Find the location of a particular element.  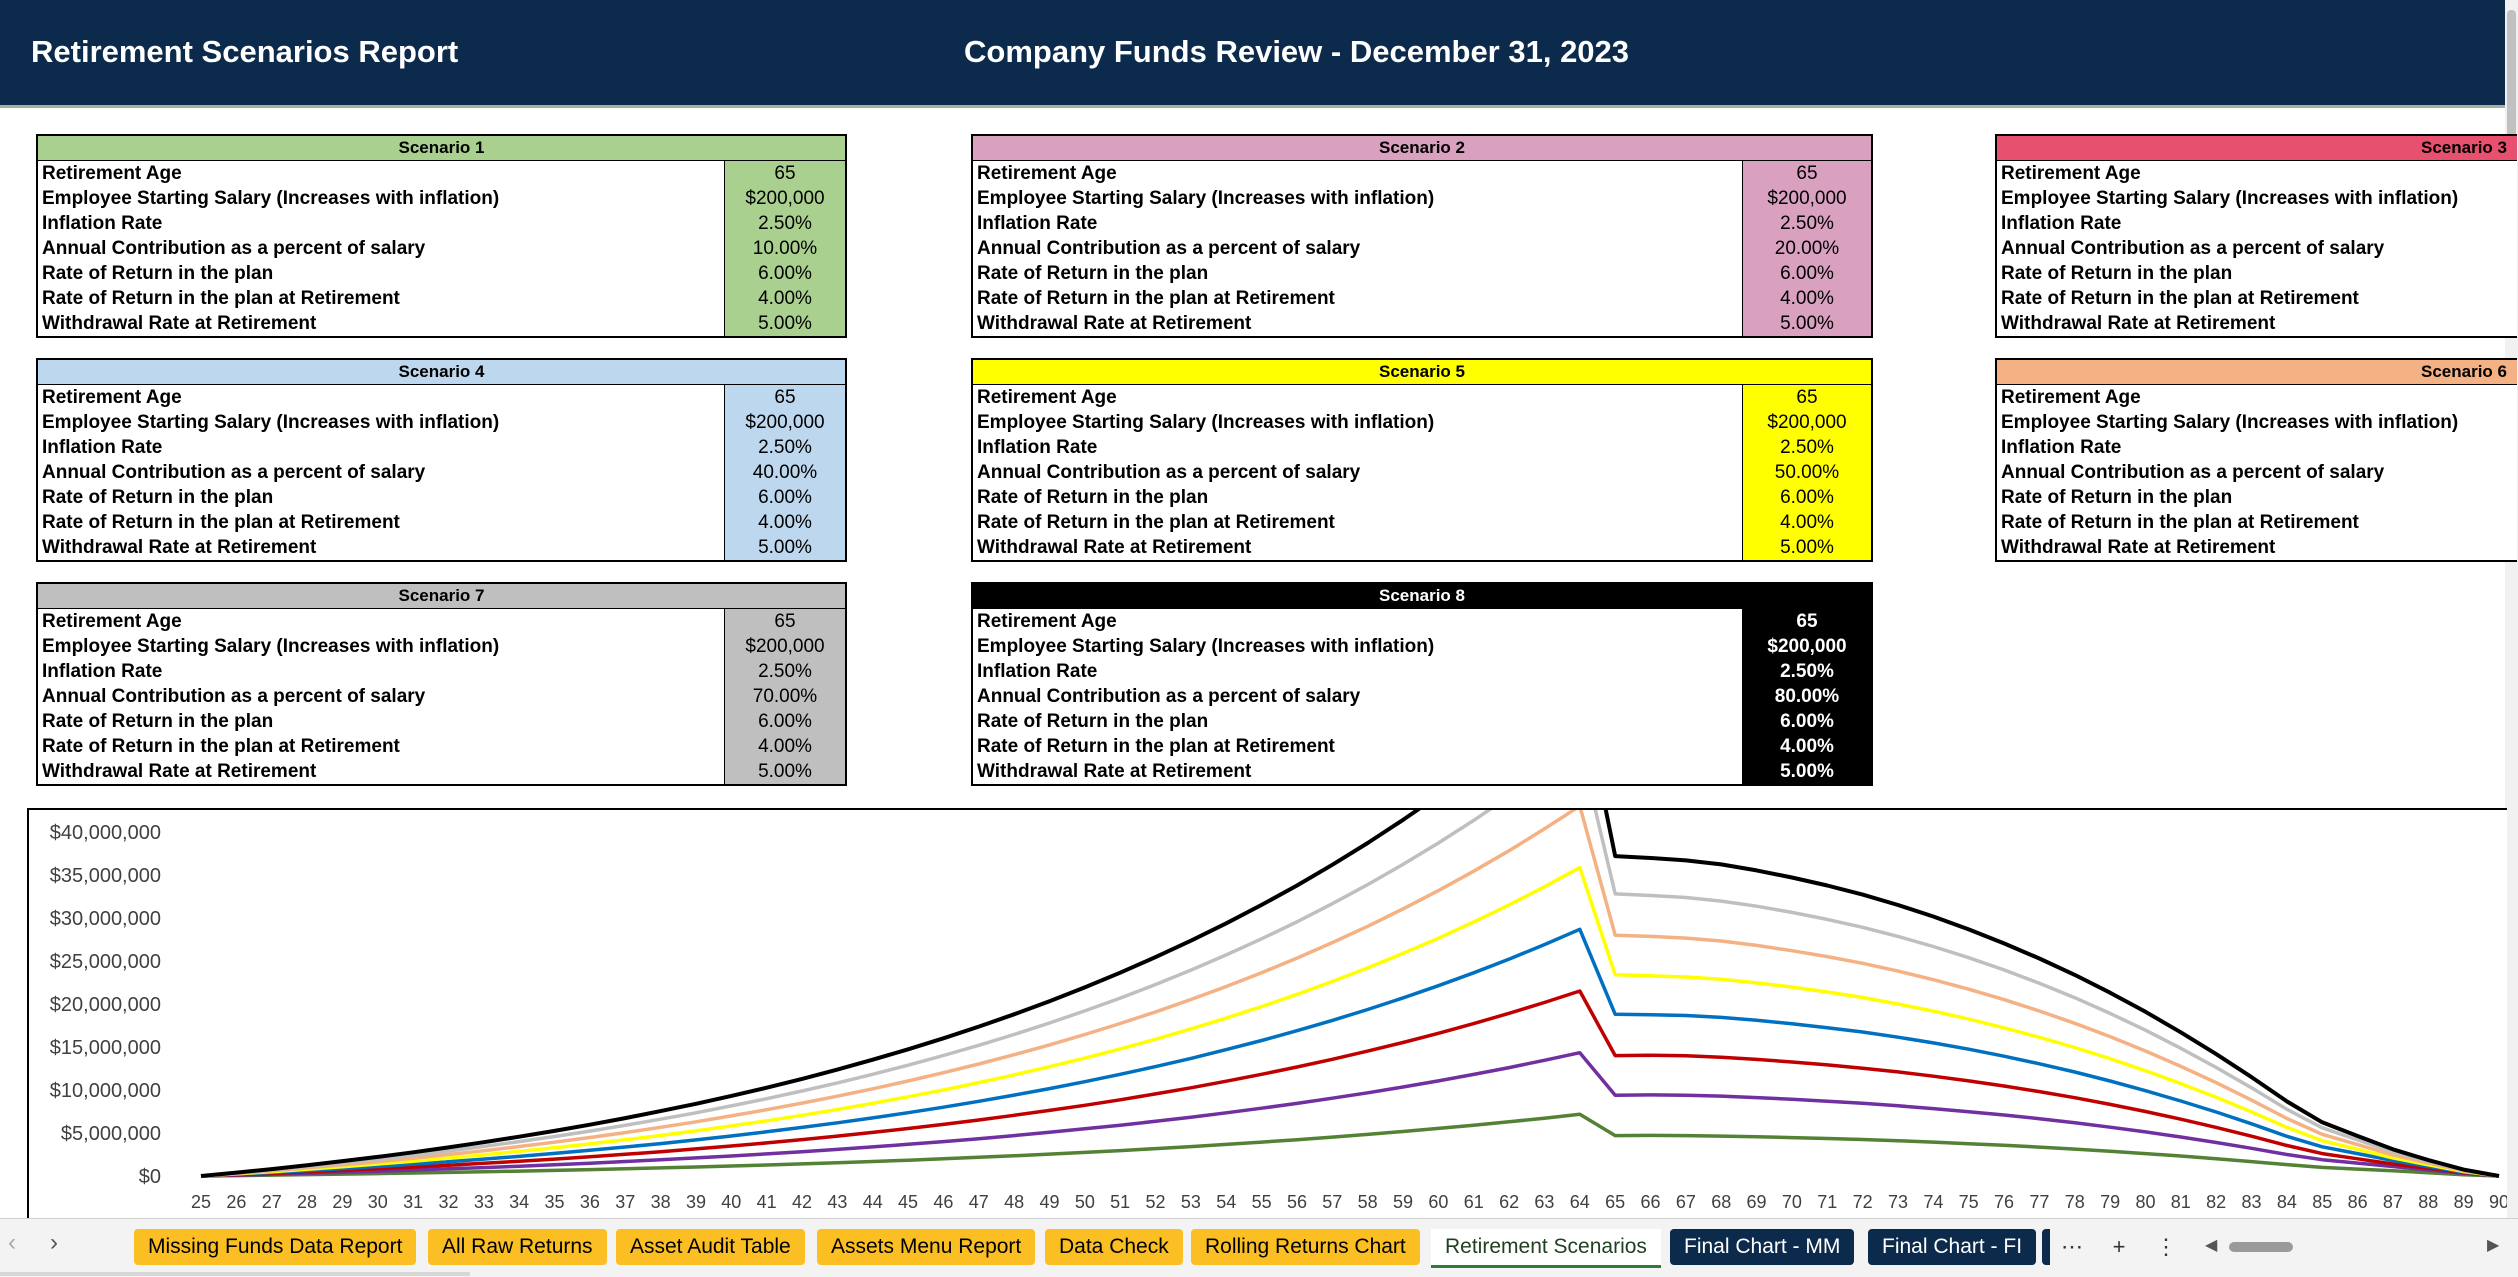

add-sheet-icon: + is located at coordinates (2119, 1247).